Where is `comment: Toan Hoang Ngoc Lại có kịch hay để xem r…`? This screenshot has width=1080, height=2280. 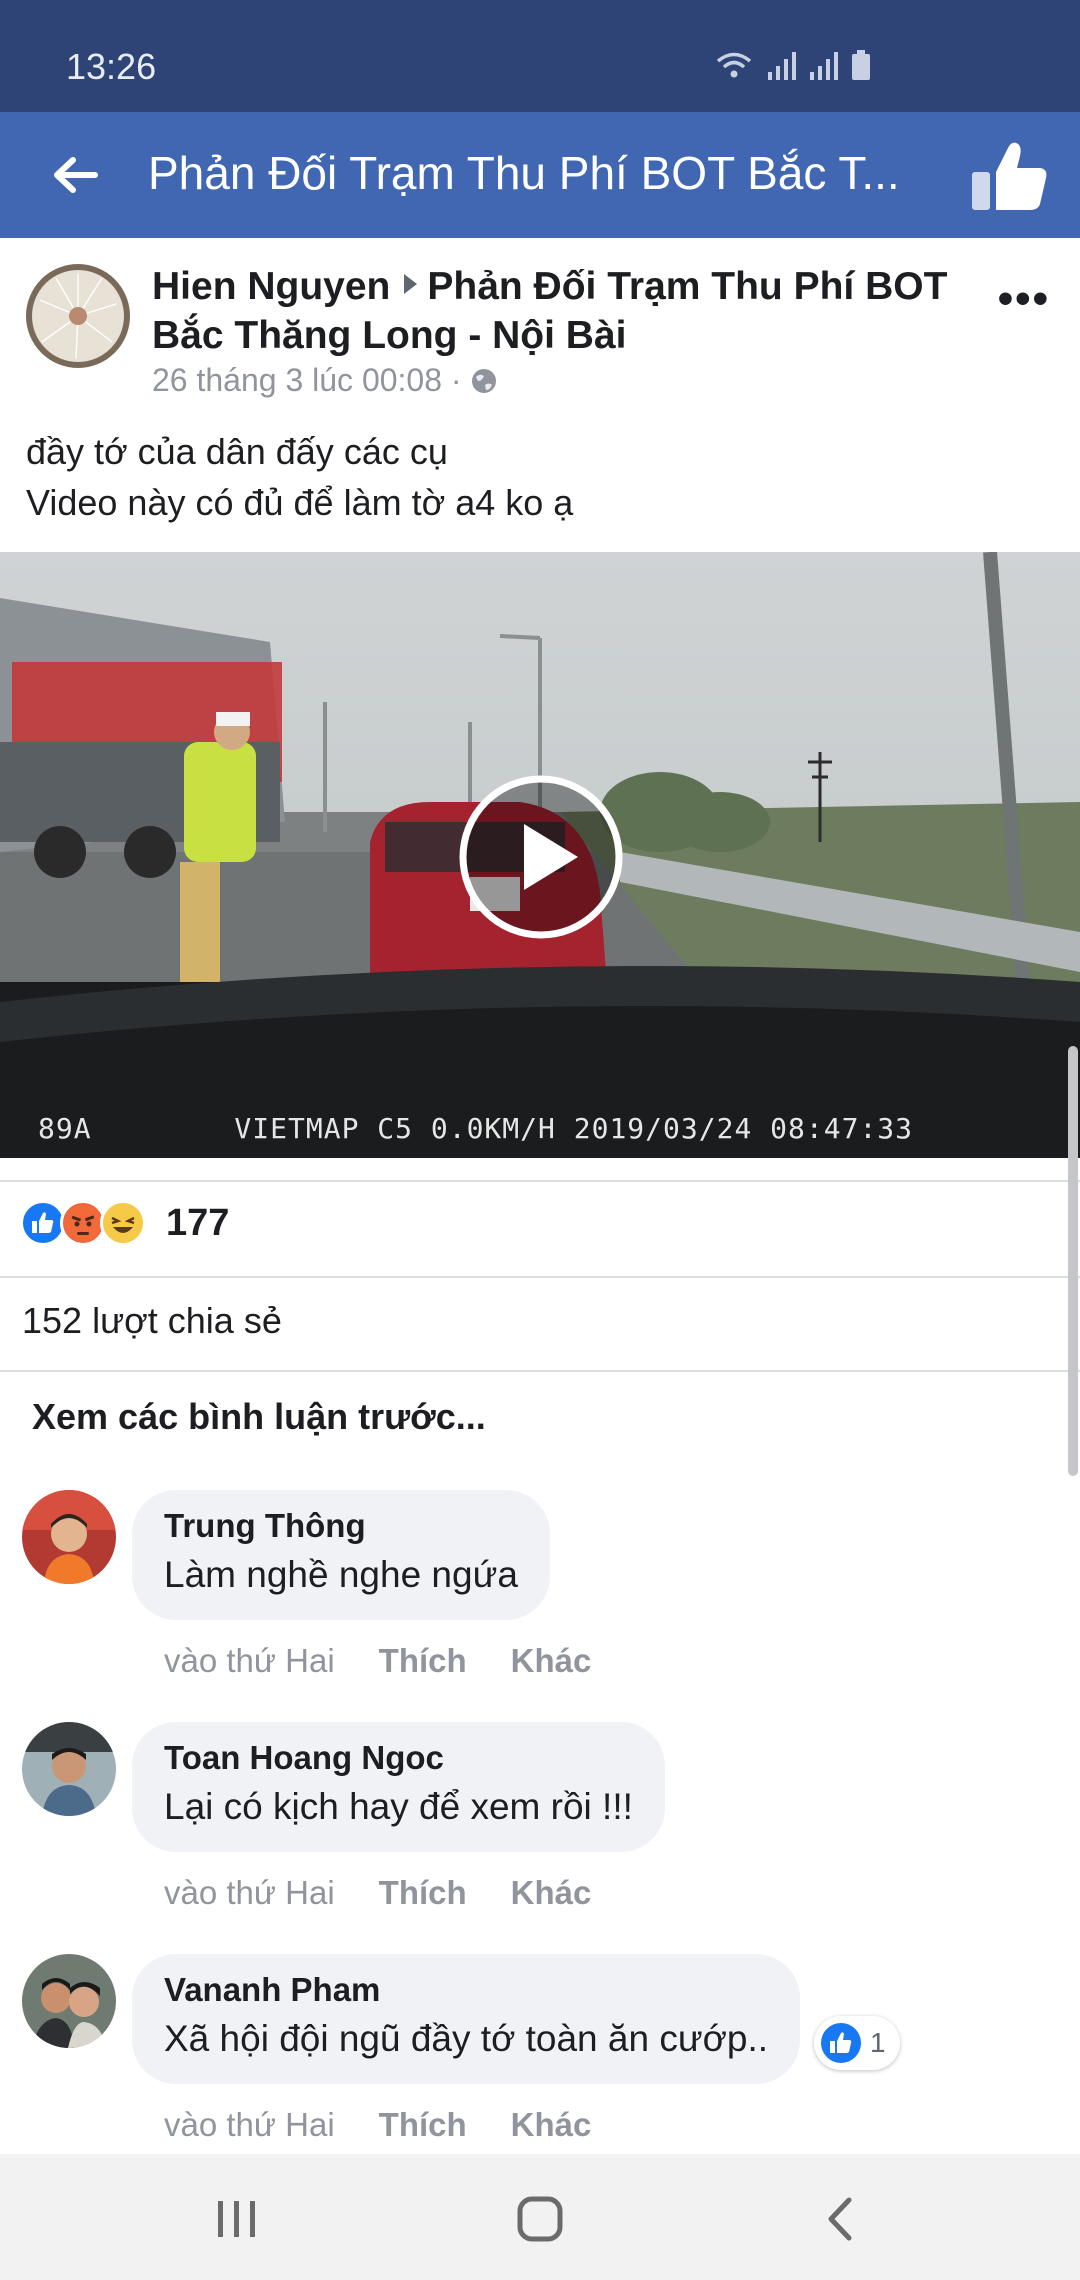 comment: Toan Hoang Ngoc Lại có kịch hay để xem r… is located at coordinates (540, 1822).